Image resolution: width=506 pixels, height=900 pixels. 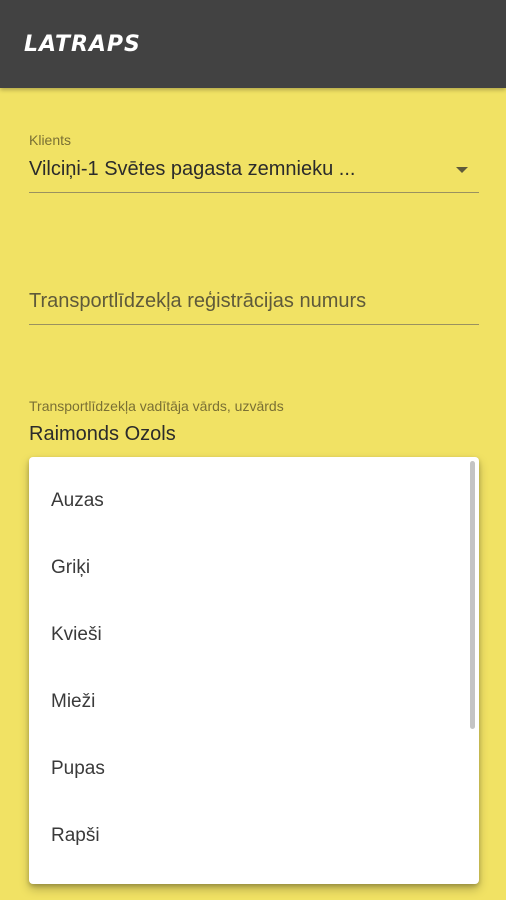 What do you see at coordinates (462, 170) in the screenshot?
I see `chevron-down-icon` at bounding box center [462, 170].